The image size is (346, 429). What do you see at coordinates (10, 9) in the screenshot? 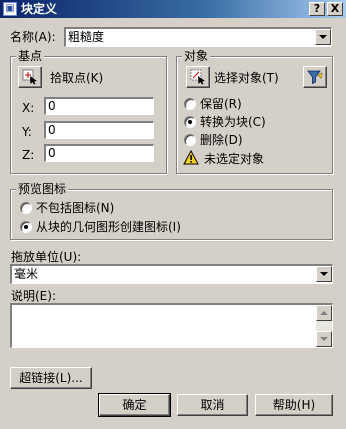
I see `block-definition-icon: ▣` at bounding box center [10, 9].